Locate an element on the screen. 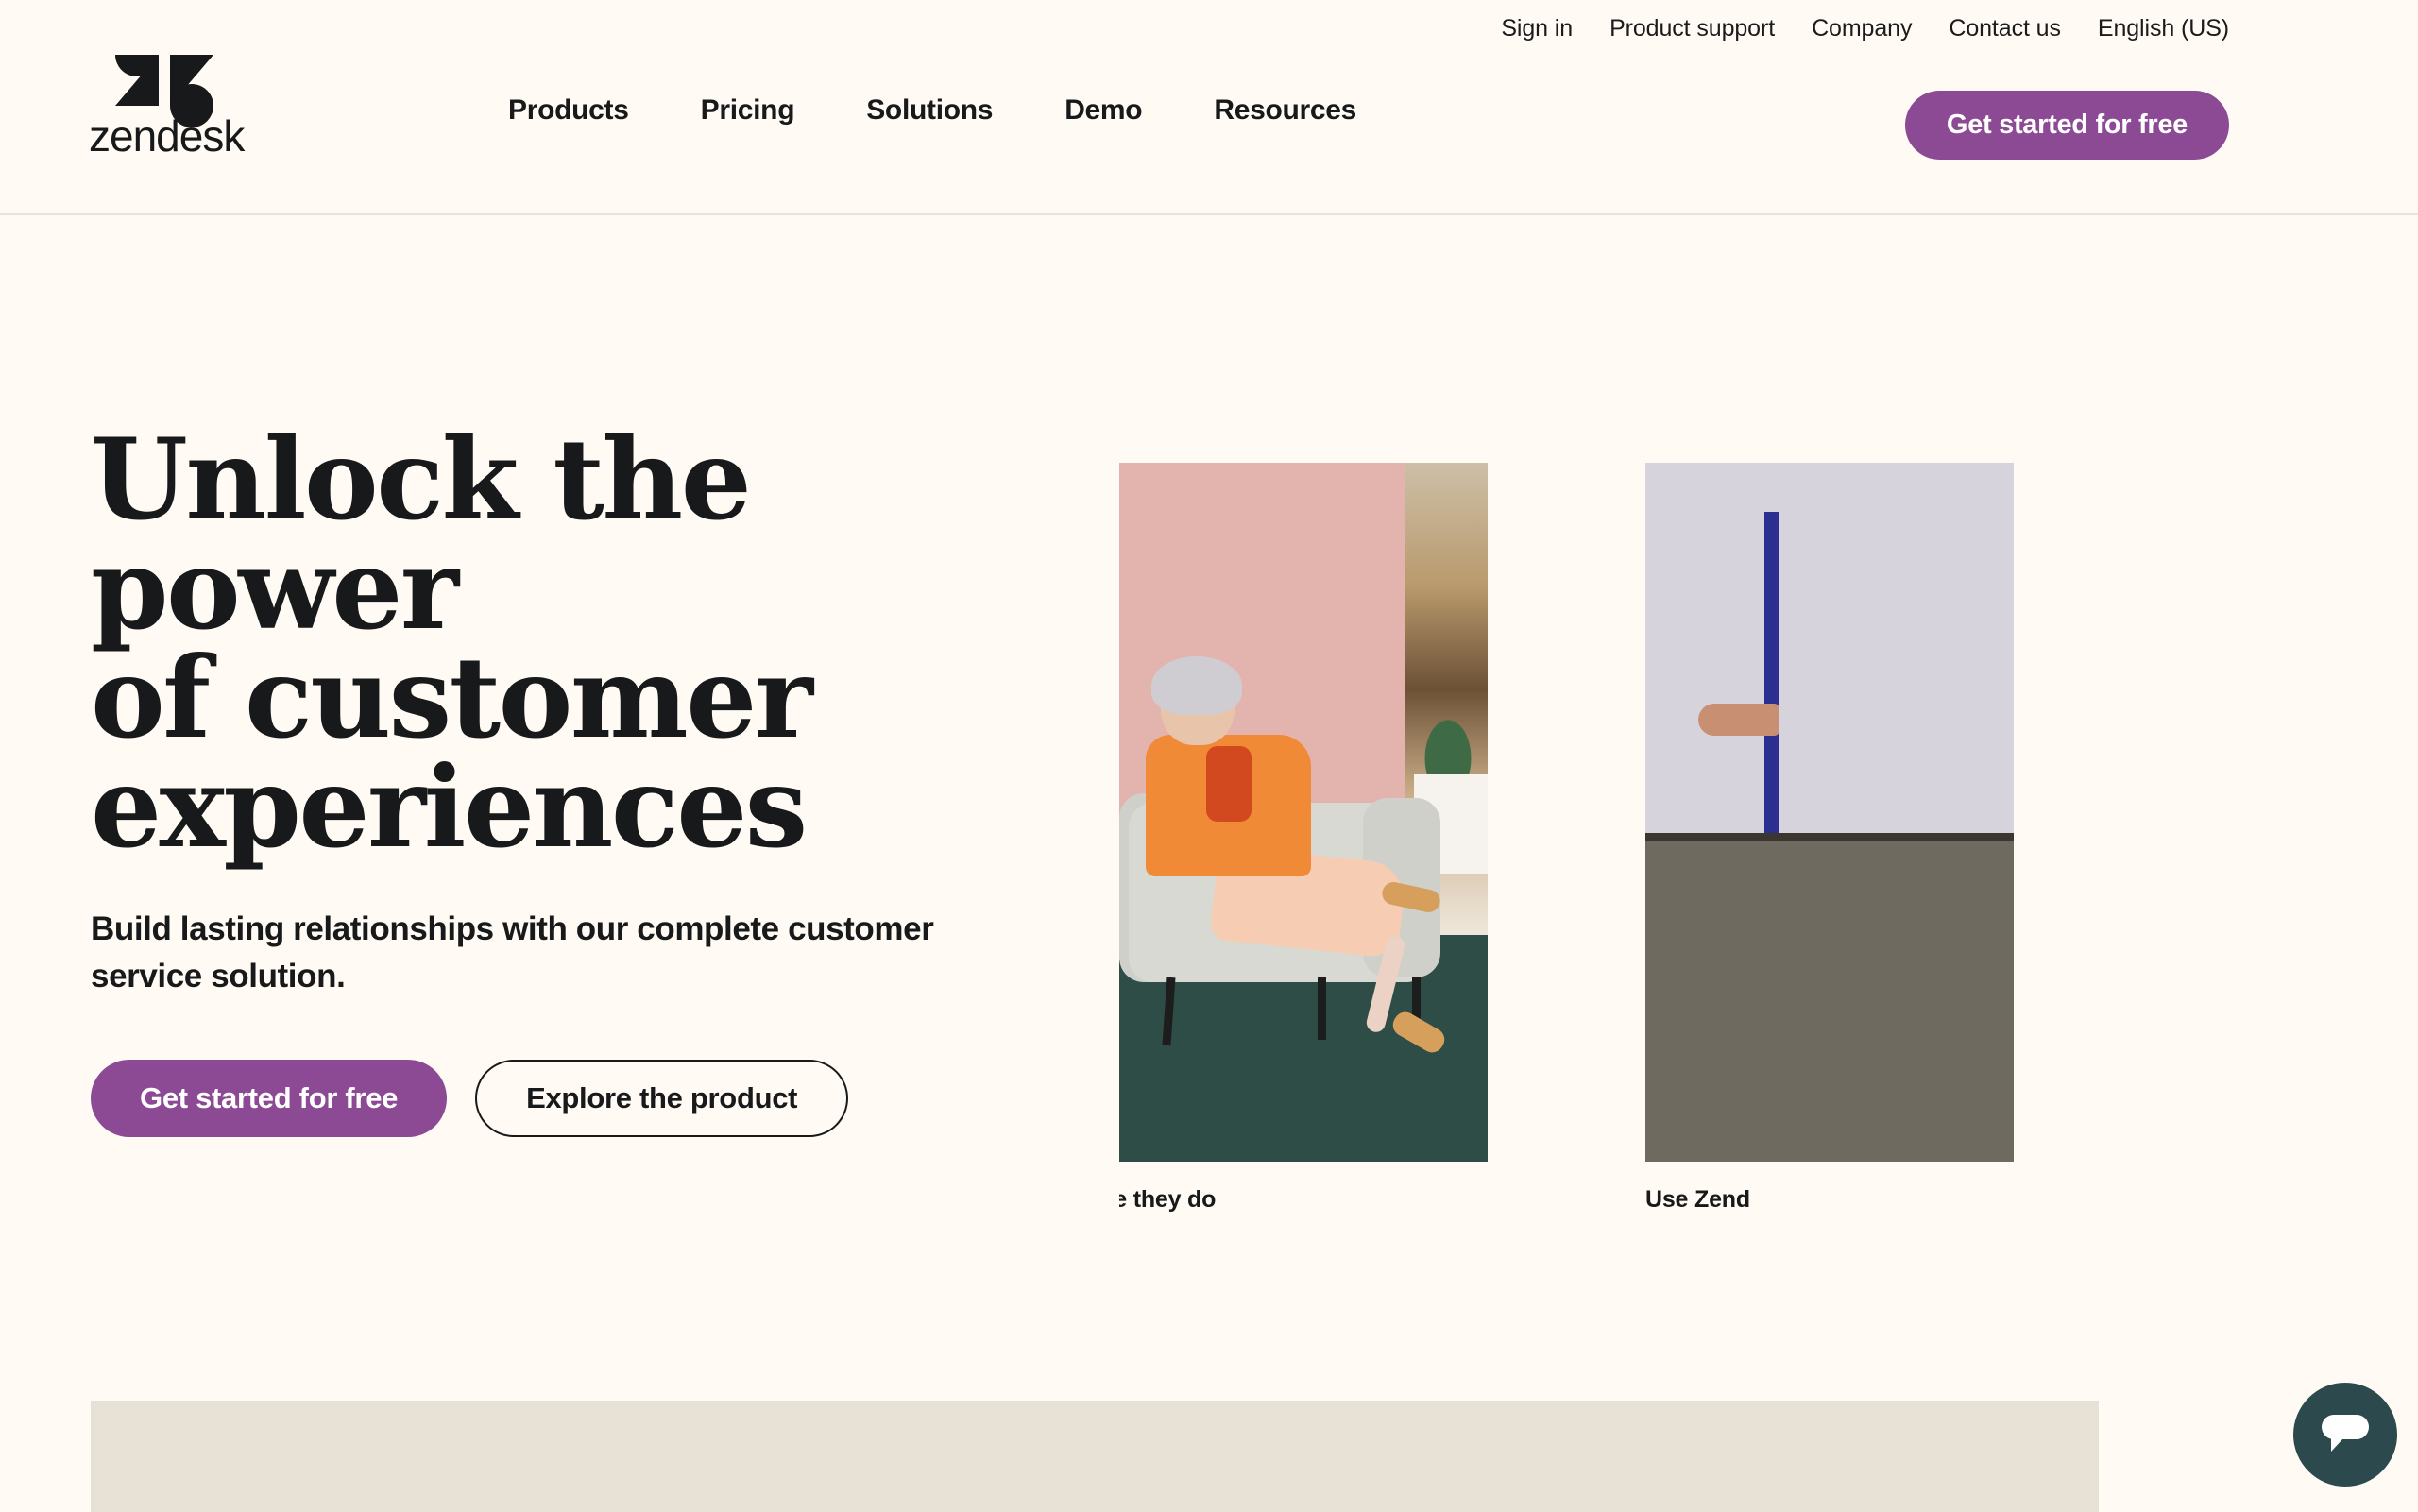 The image size is (2418, 1512). carousel-slide: Use Zend is located at coordinates (1829, 838).